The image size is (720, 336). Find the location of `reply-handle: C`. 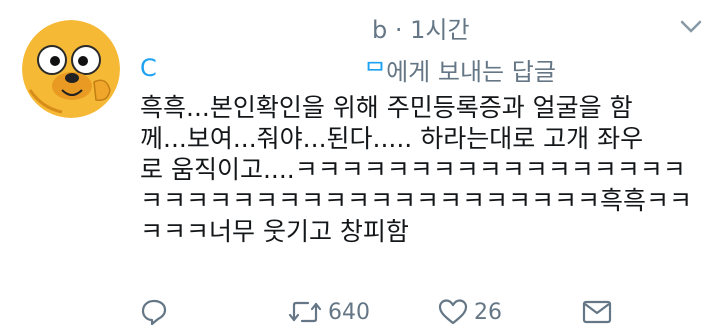

reply-handle: C is located at coordinates (148, 68).